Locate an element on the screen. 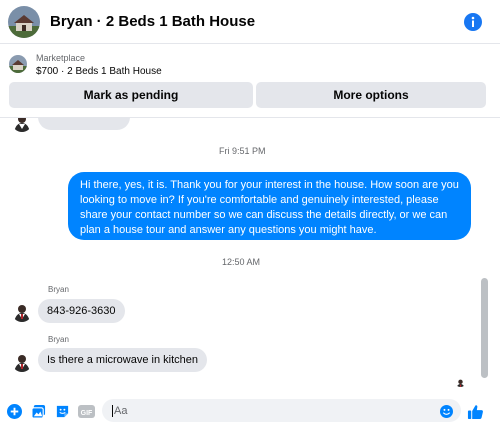  timestamp: 12:50 AM is located at coordinates (241, 262).